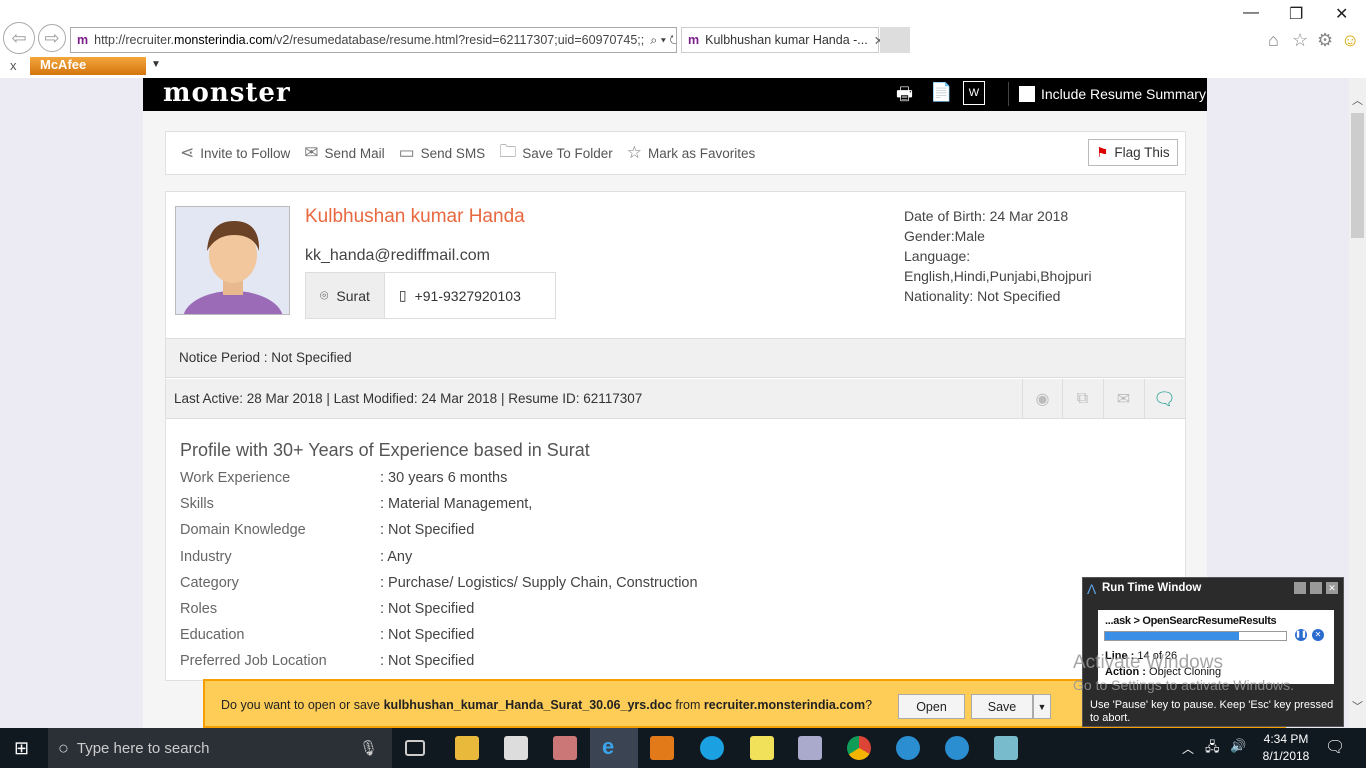 This screenshot has width=1366, height=768. I want to click on store-icon, so click(516, 748).